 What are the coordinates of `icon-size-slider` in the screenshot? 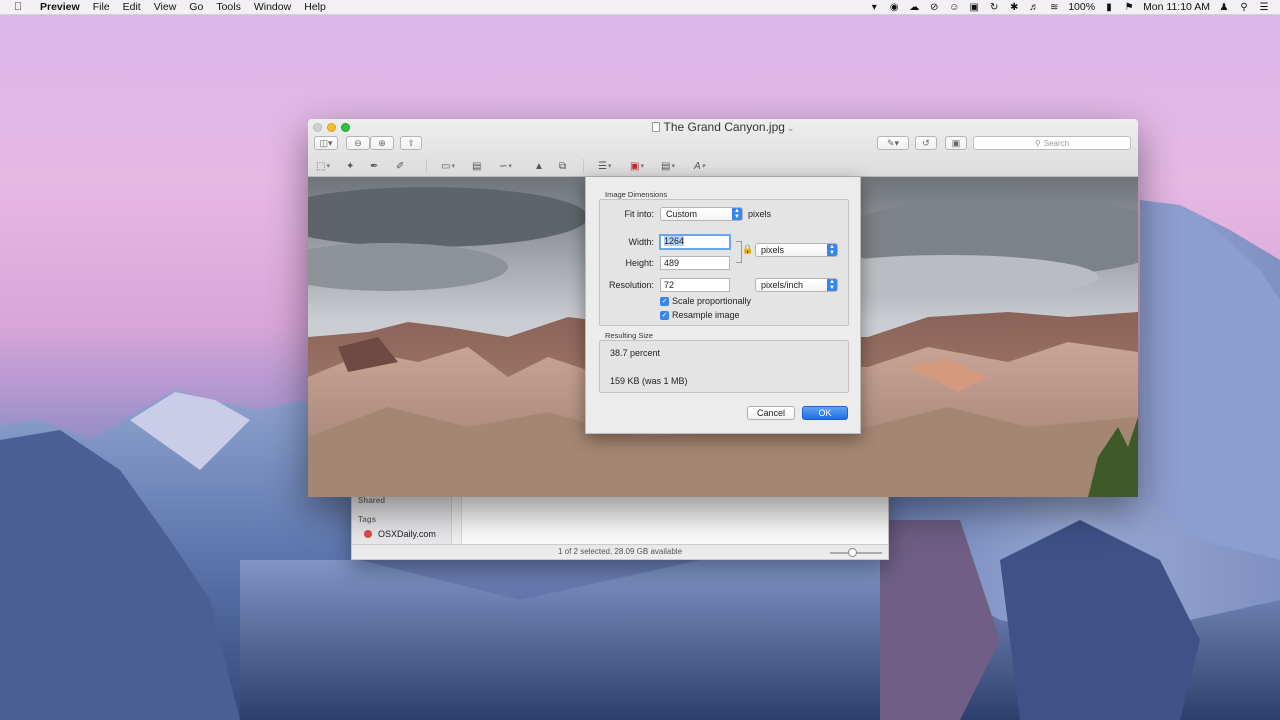 It's located at (856, 552).